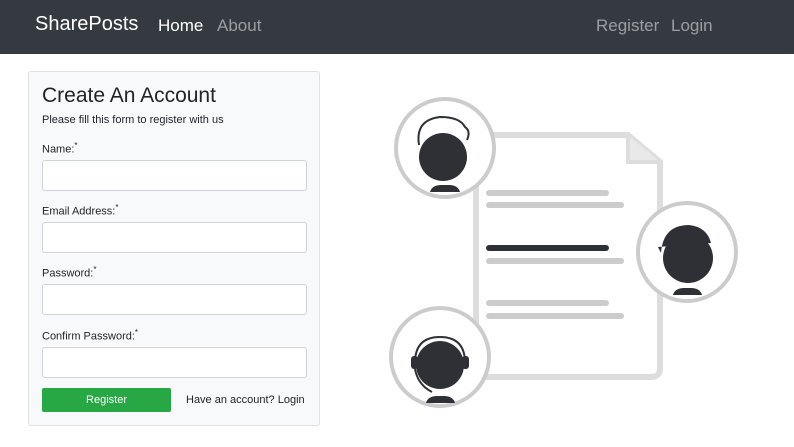  I want to click on email-field, so click(174, 237).